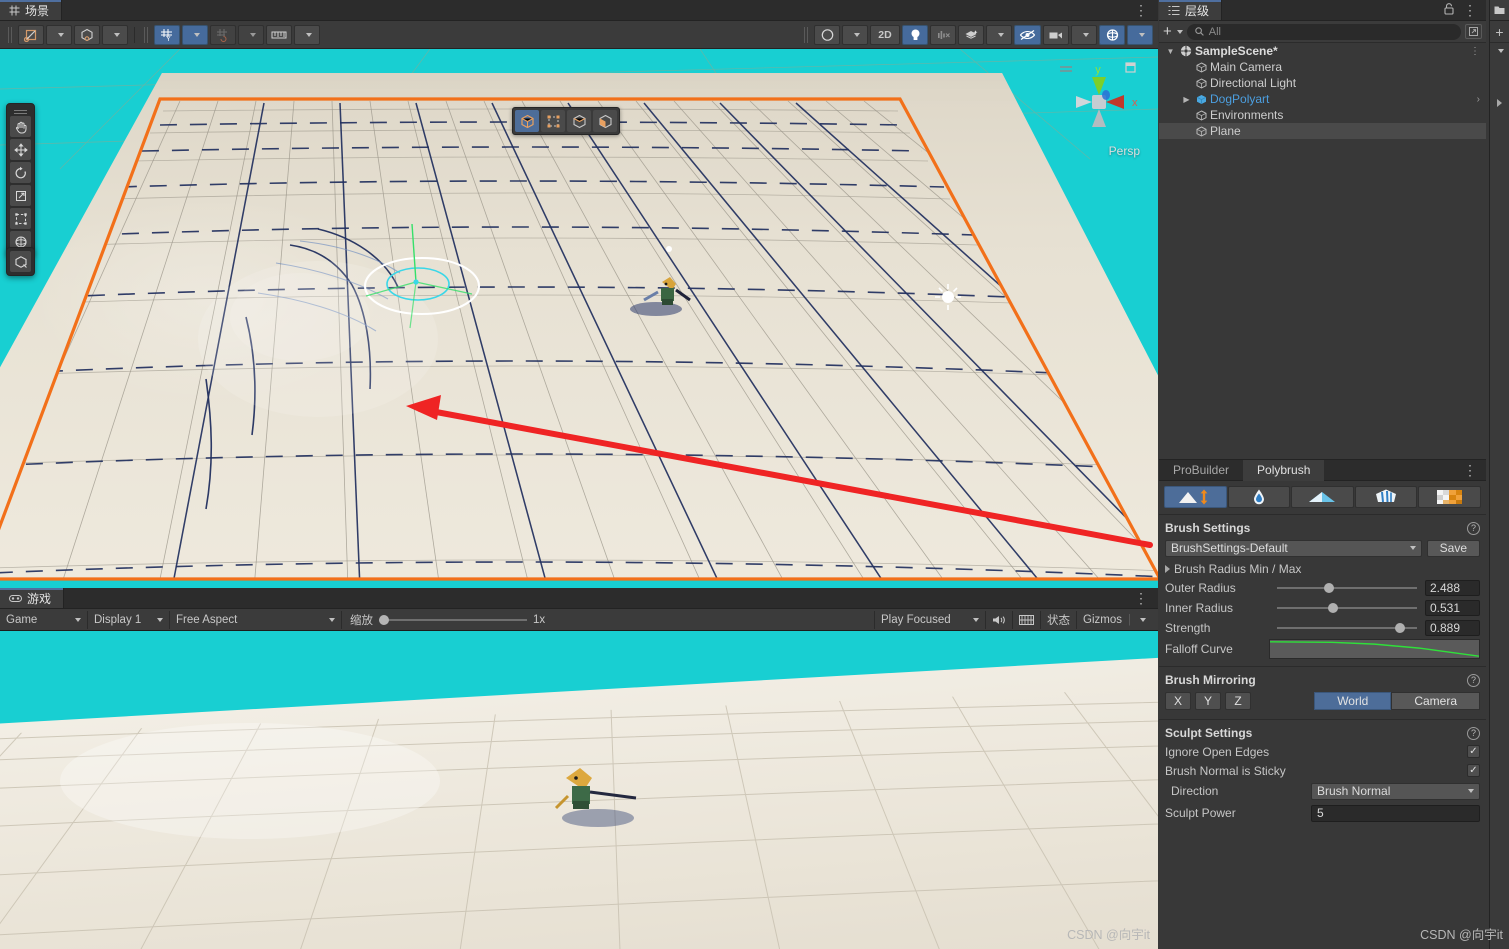 The image size is (1509, 949). Describe the element at coordinates (1395, 791) in the screenshot. I see `direction-dropdown: Brush Normal` at that location.